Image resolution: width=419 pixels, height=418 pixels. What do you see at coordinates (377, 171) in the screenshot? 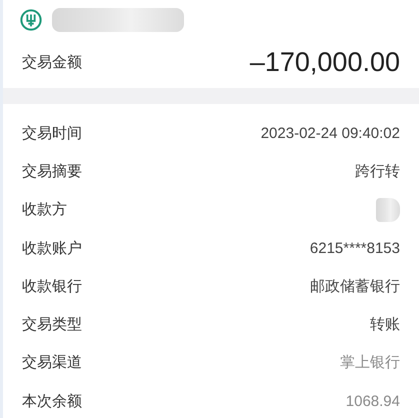
I see `detail-value: 跨行转` at bounding box center [377, 171].